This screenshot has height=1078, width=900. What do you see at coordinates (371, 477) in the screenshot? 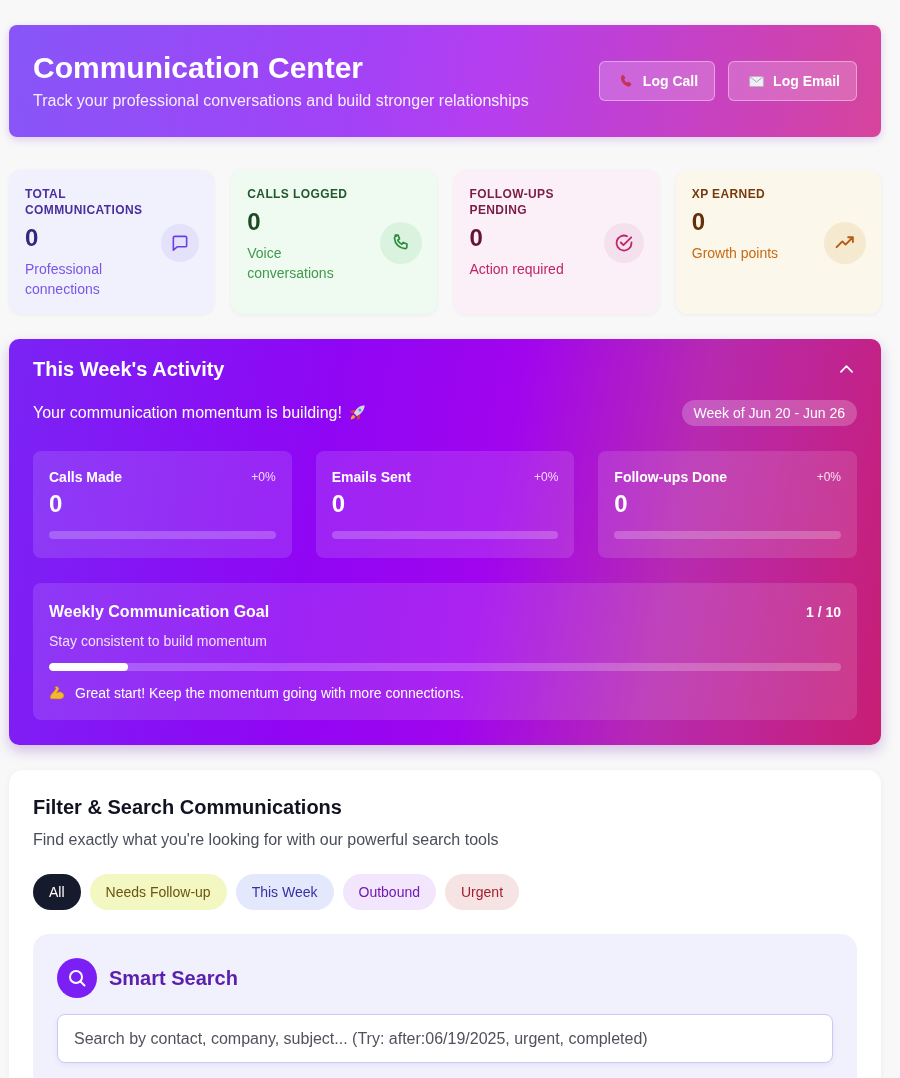
I see `metric-label: Emails Sent` at bounding box center [371, 477].